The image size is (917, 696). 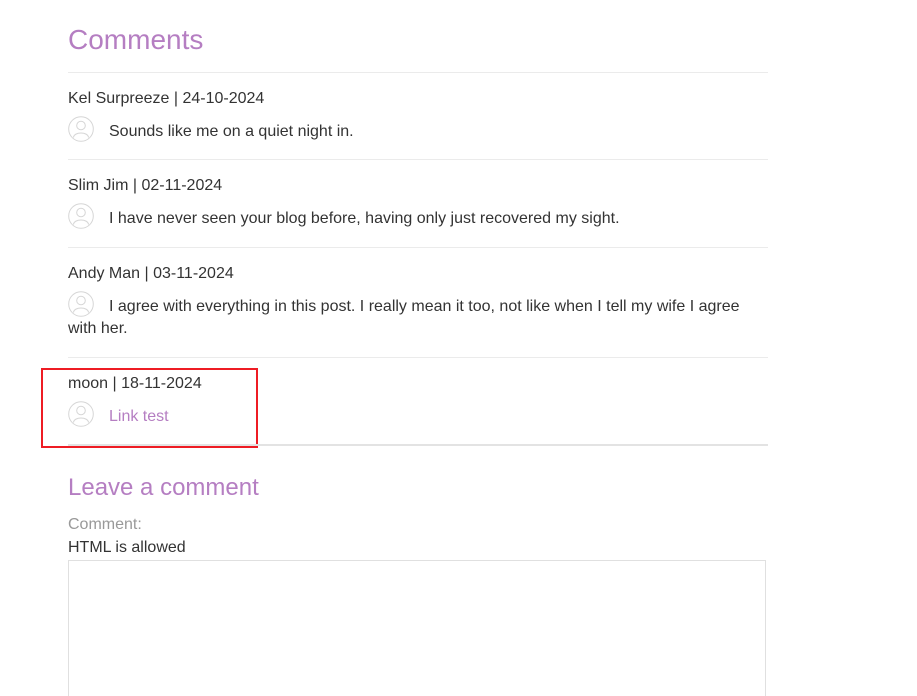 I want to click on highlight-annotation-box, so click(x=149, y=408).